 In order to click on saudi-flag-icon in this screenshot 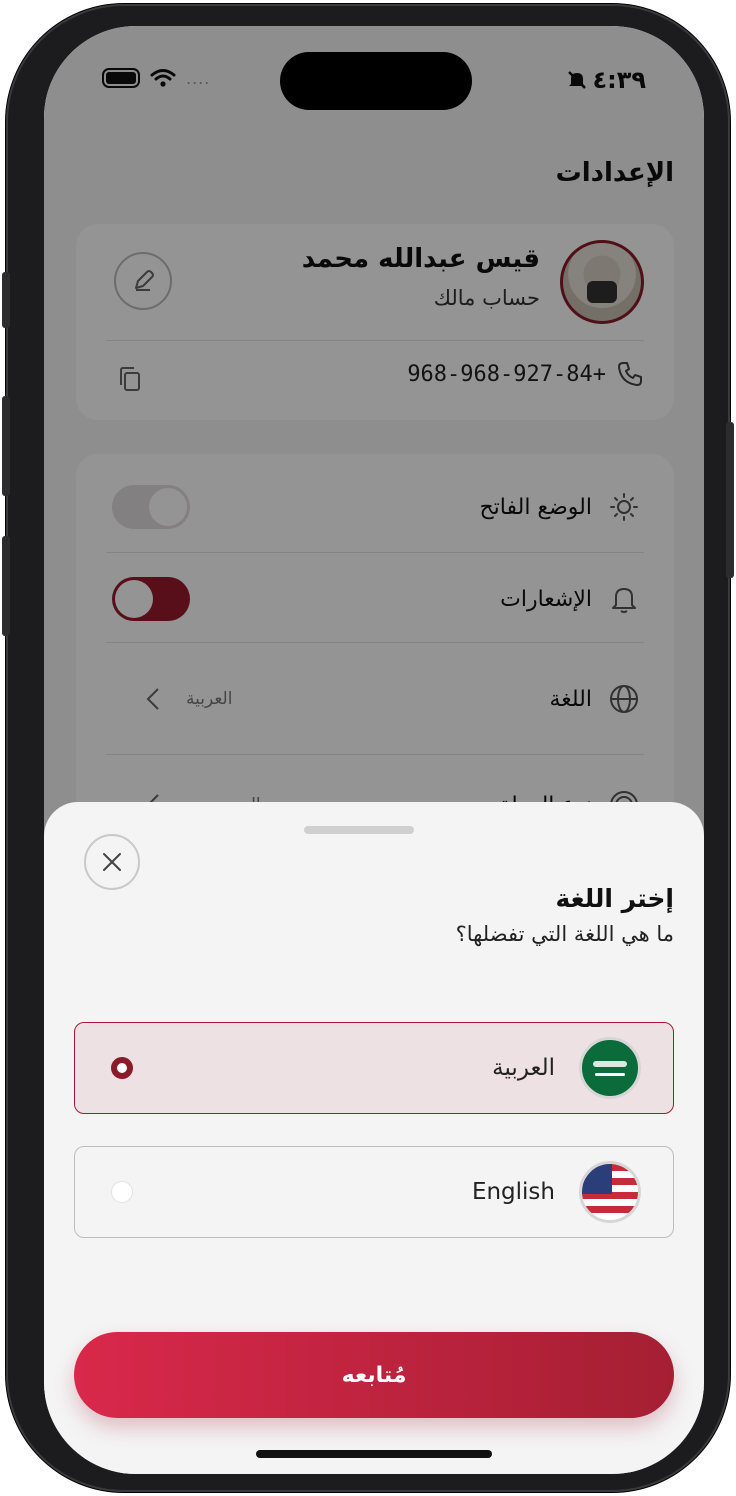, I will do `click(610, 1068)`.